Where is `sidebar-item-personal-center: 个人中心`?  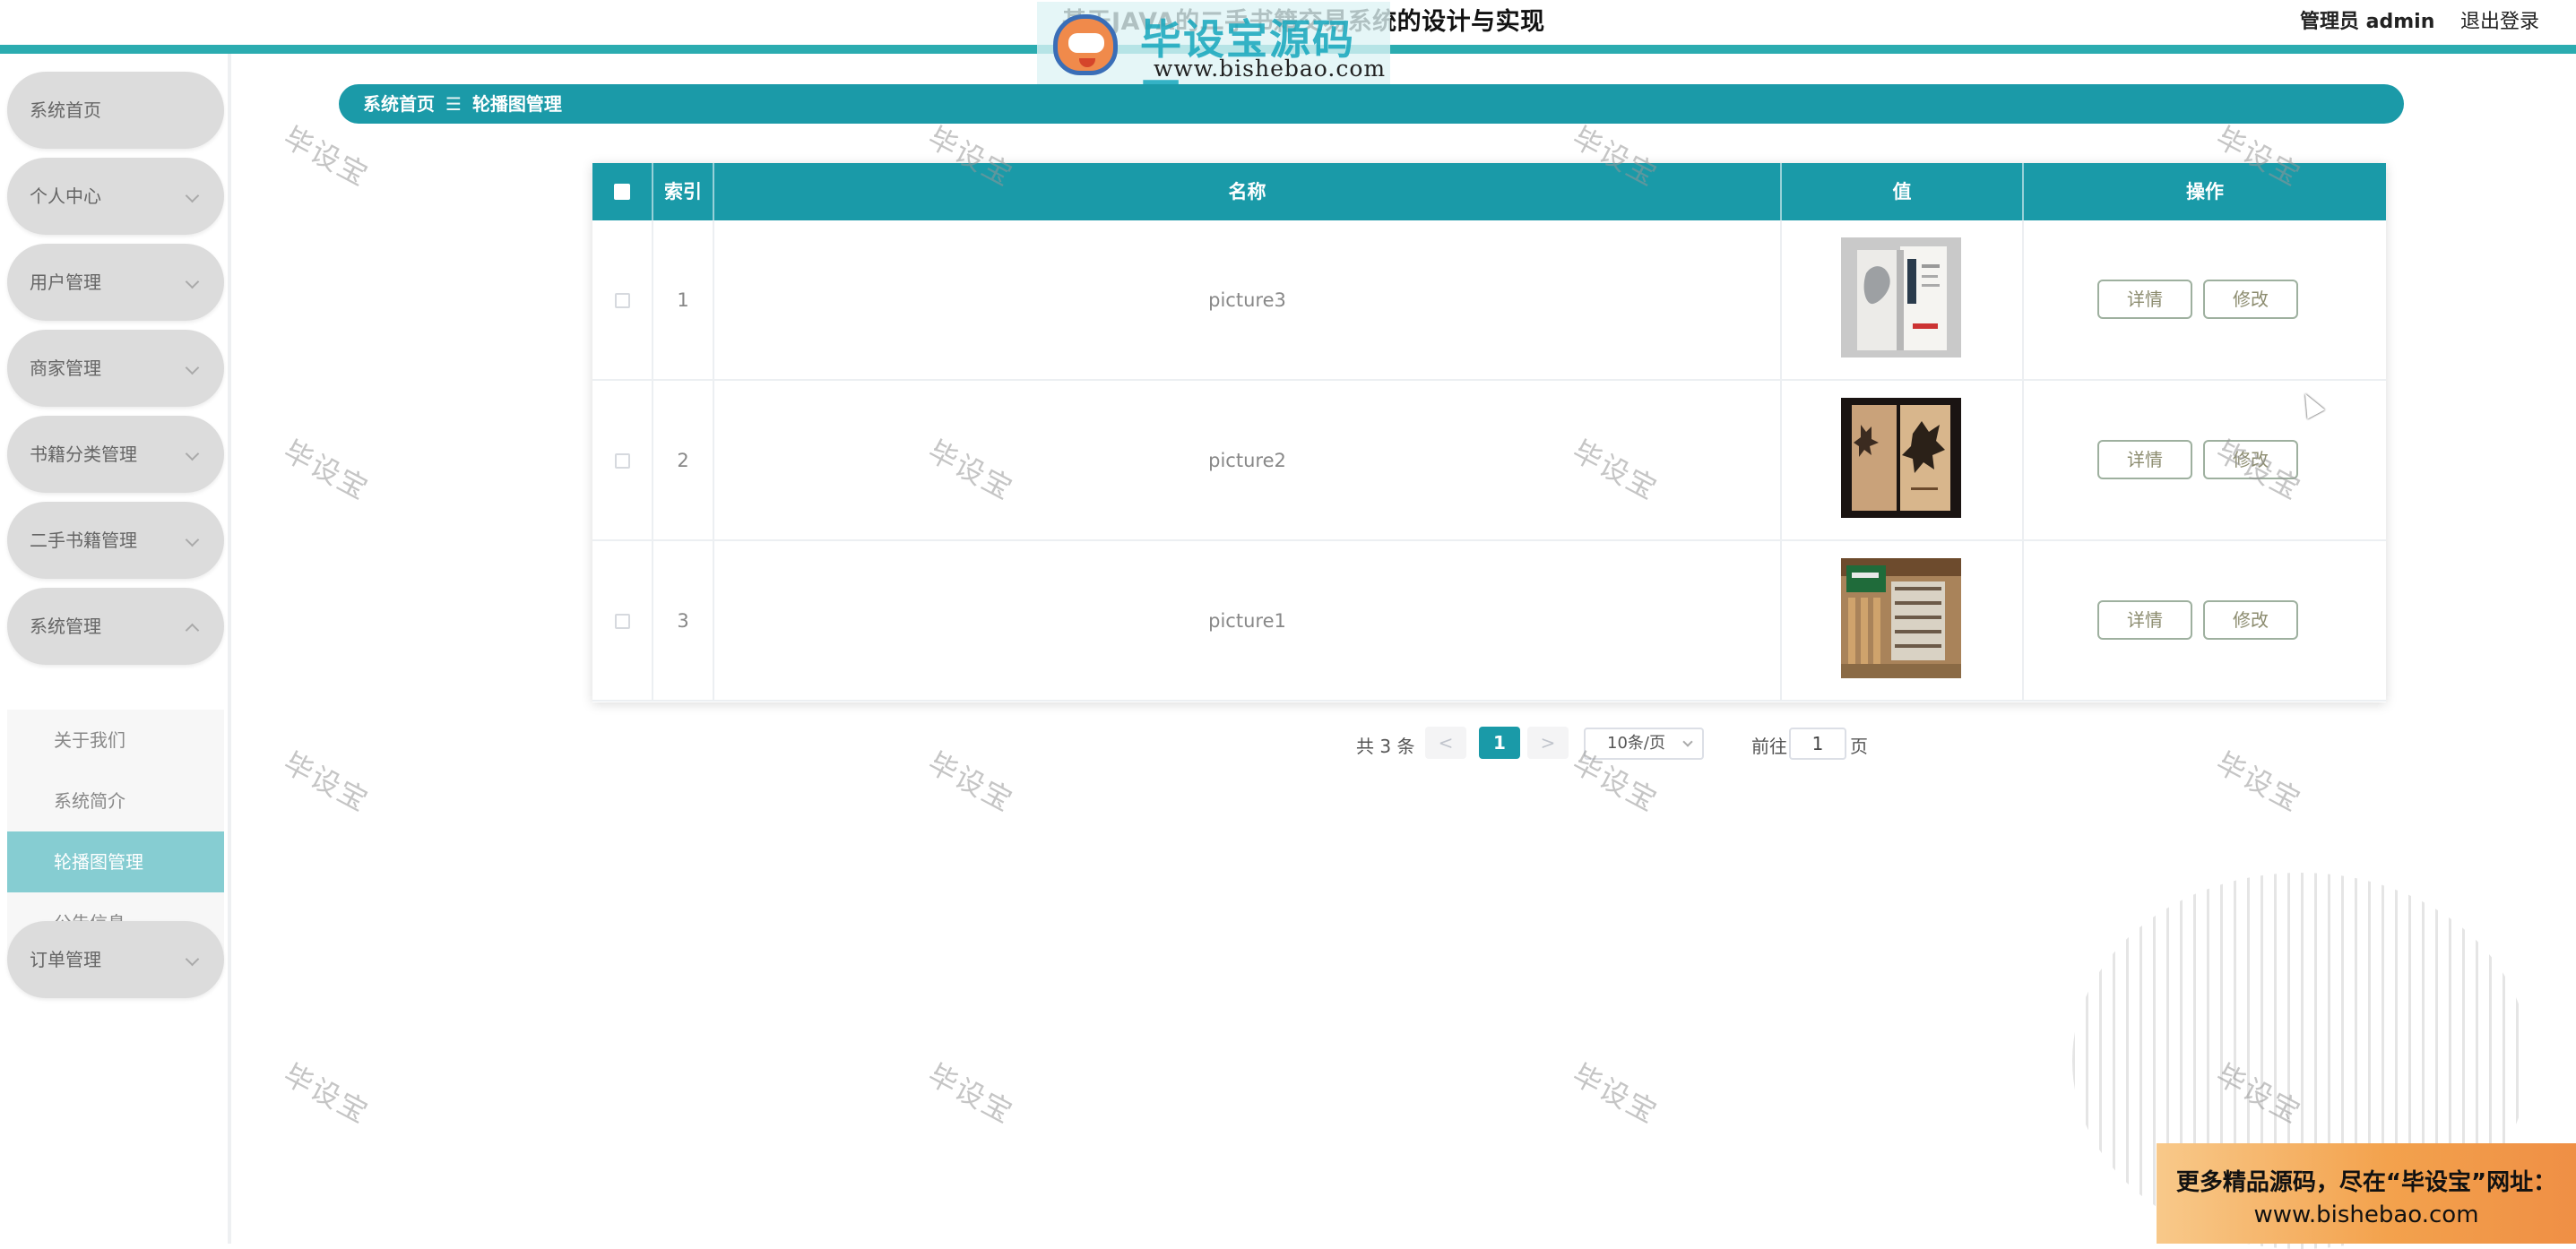
sidebar-item-personal-center: 个人中心 is located at coordinates (115, 197).